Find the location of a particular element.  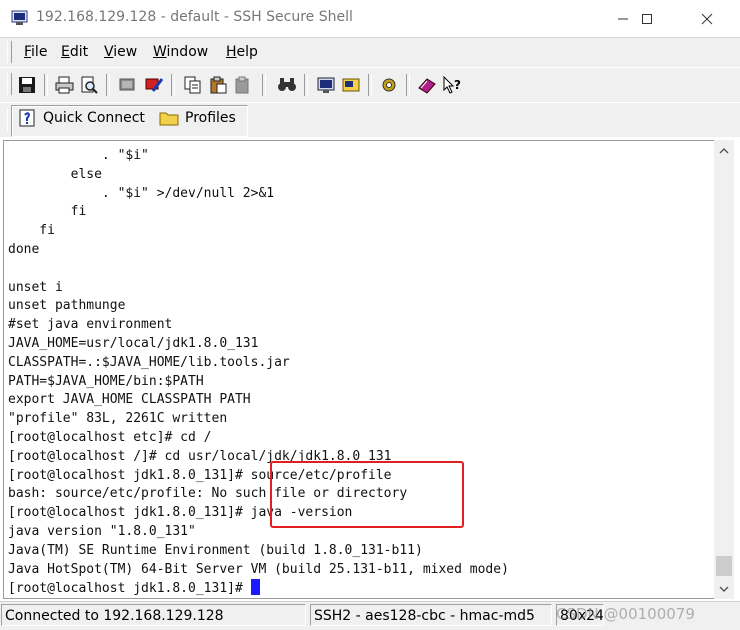

annotation-highlight-box is located at coordinates (367, 494).